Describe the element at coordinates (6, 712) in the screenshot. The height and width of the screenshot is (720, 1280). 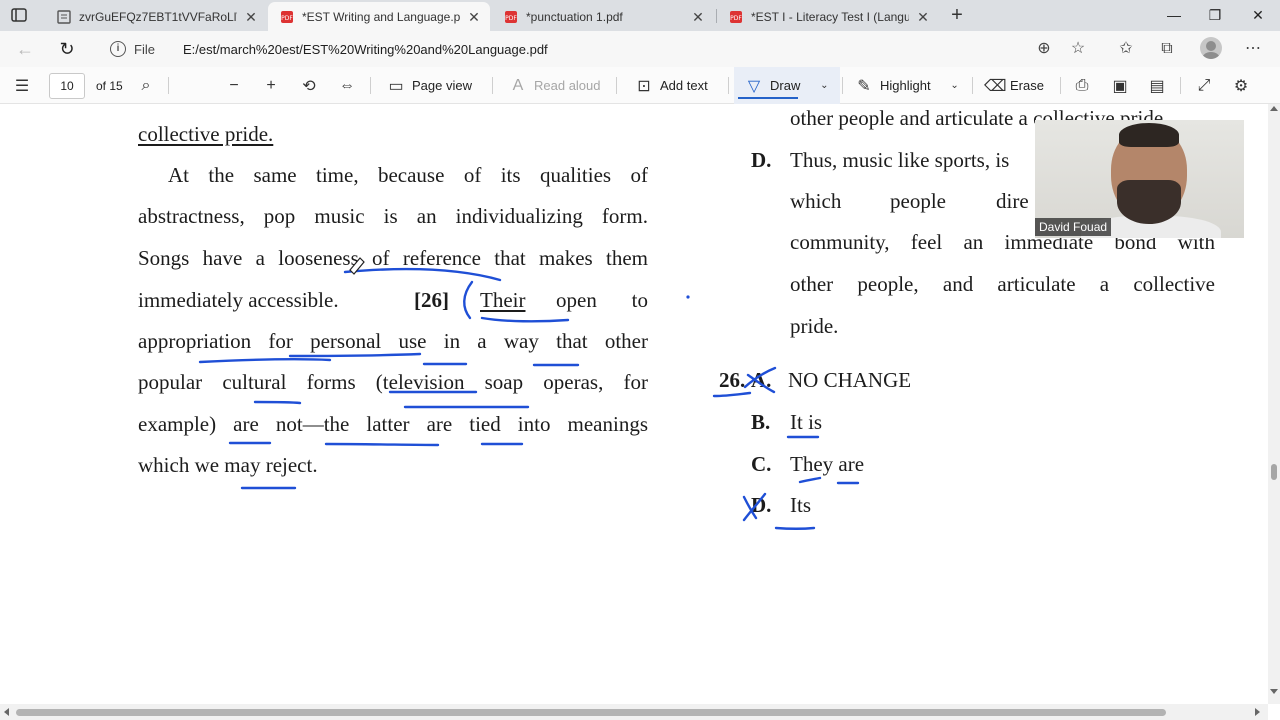
I see `scroll-left-icon` at that location.